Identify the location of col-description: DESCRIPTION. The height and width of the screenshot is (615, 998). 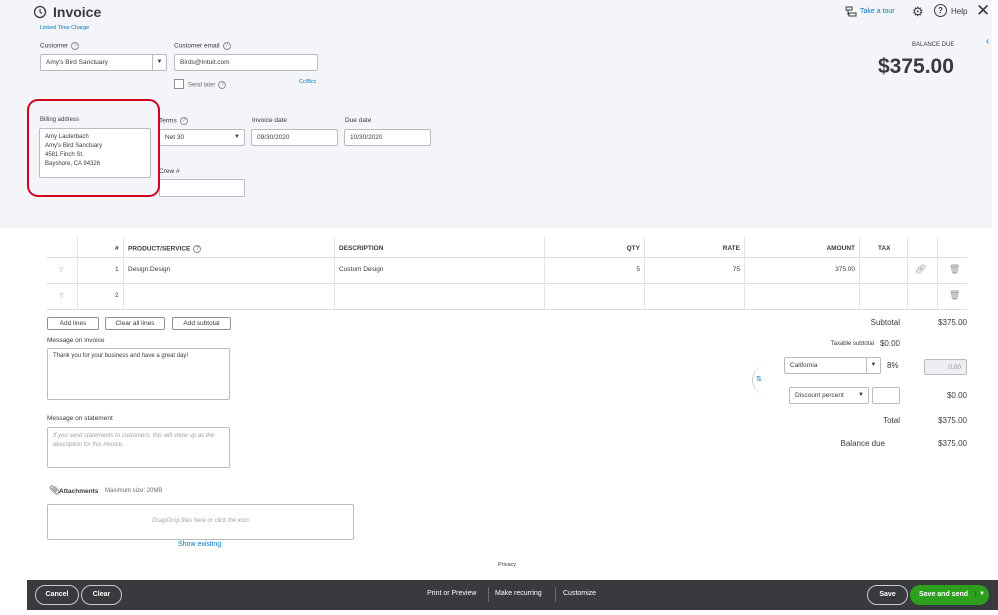
(361, 248).